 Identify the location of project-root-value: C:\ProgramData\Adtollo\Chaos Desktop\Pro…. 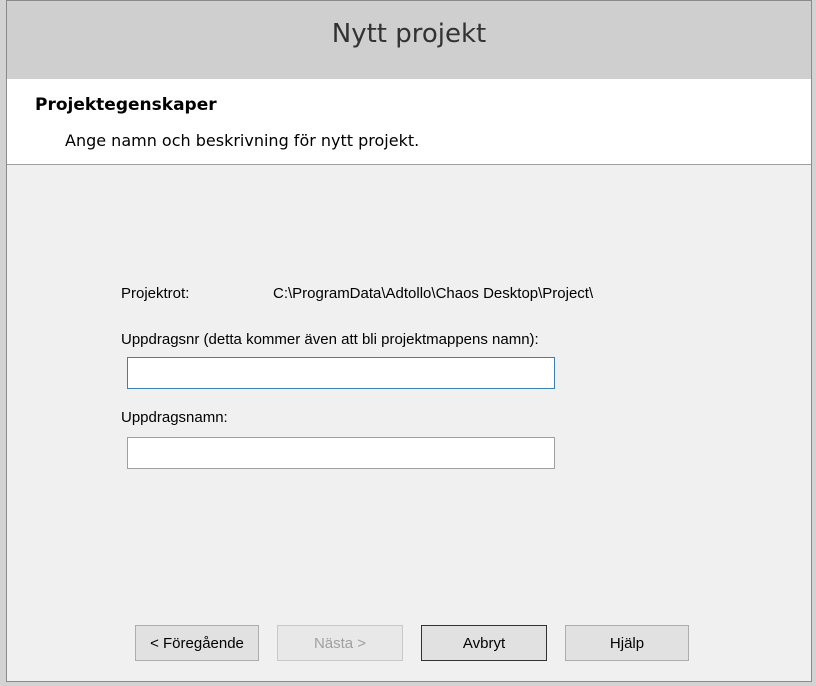
(433, 293).